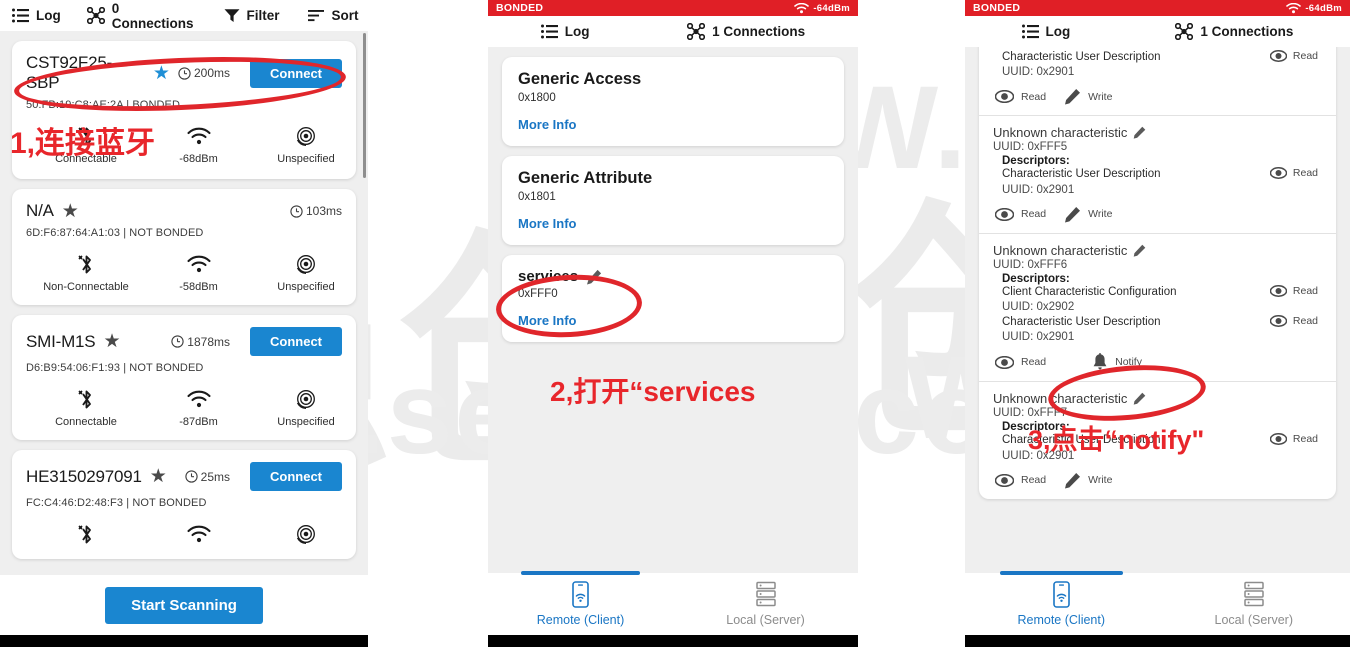 The width and height of the screenshot is (1350, 647). What do you see at coordinates (204, 73) in the screenshot?
I see `latency-indicator: 200ms` at bounding box center [204, 73].